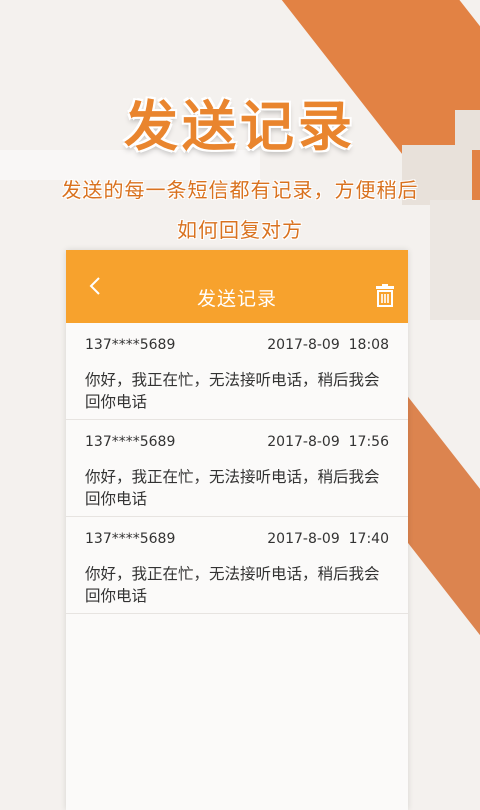  Describe the element at coordinates (328, 442) in the screenshot. I see `record-datetime: 2017-8-09 17:56` at that location.